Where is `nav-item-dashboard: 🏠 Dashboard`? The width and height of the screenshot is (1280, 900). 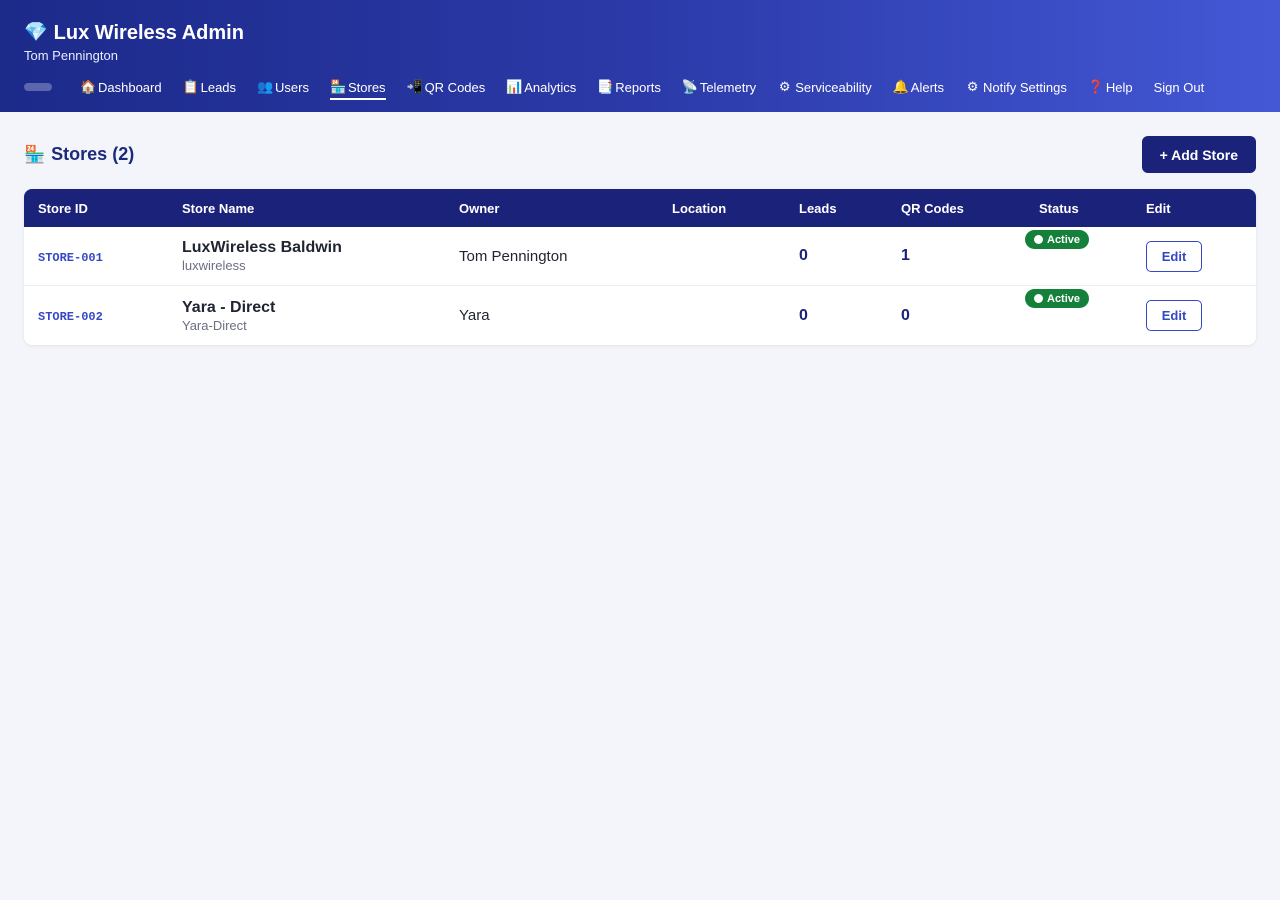 nav-item-dashboard: 🏠 Dashboard is located at coordinates (121, 87).